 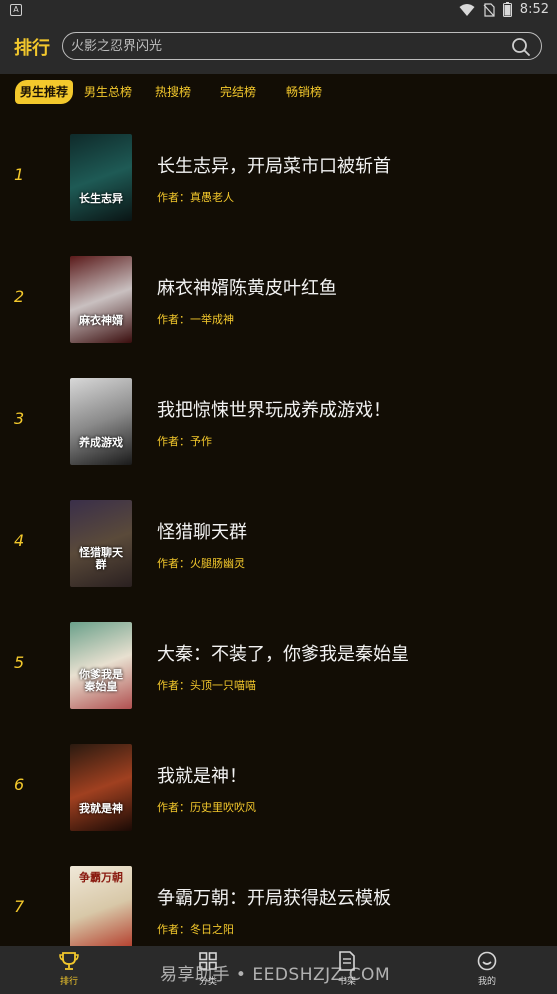 I want to click on nav-item-profile: 我的, so click(x=487, y=968).